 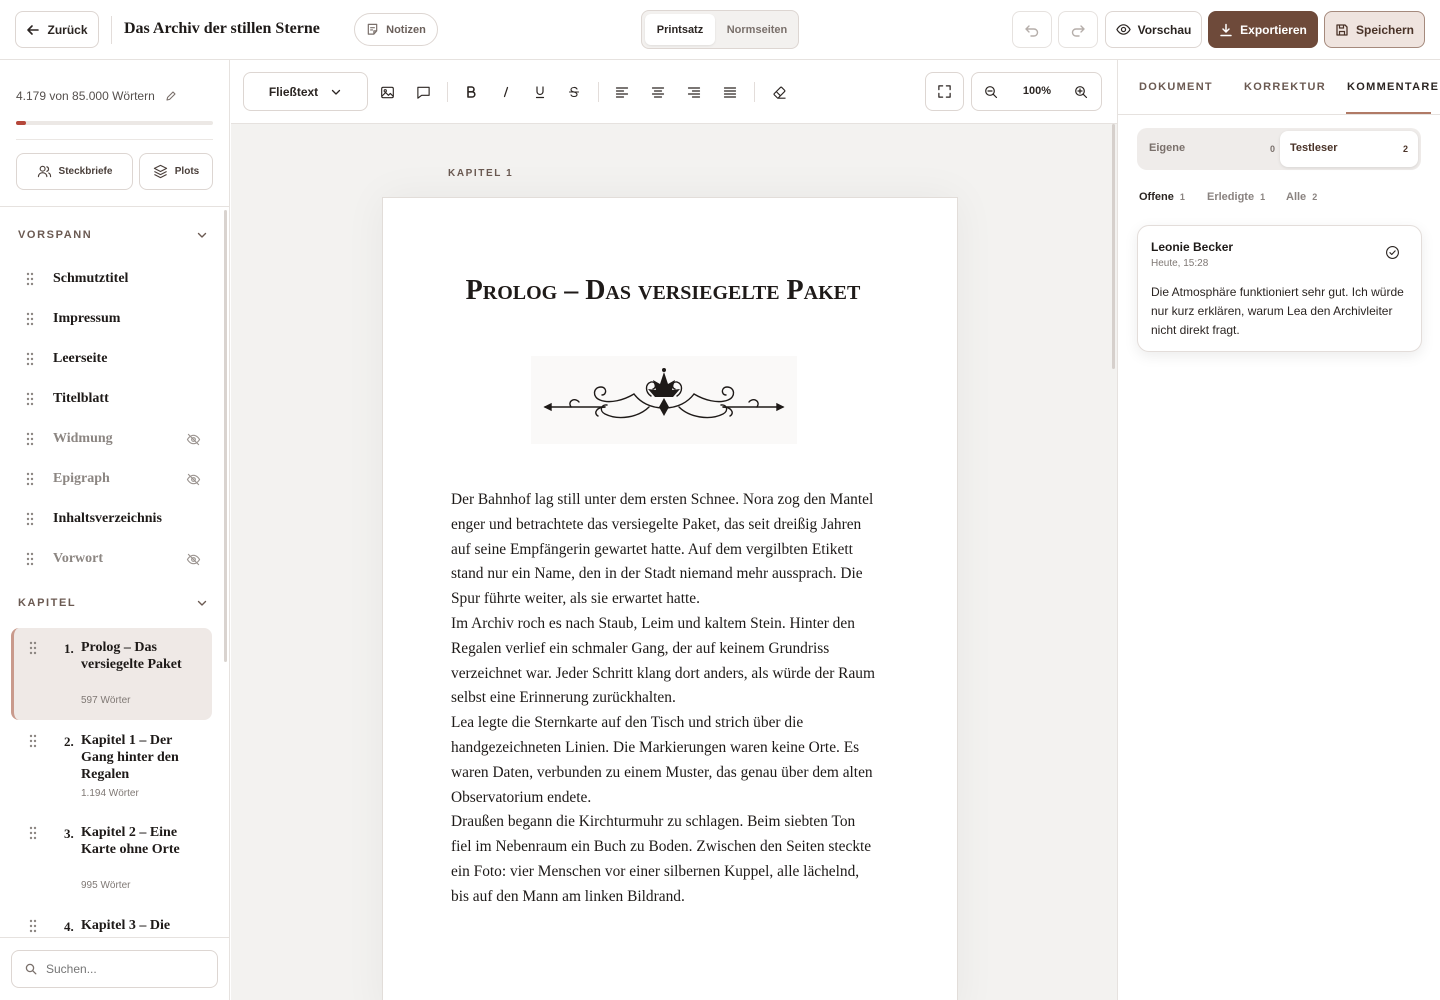 I want to click on sidebar-item-vorwort: Vorwort, so click(x=118, y=559).